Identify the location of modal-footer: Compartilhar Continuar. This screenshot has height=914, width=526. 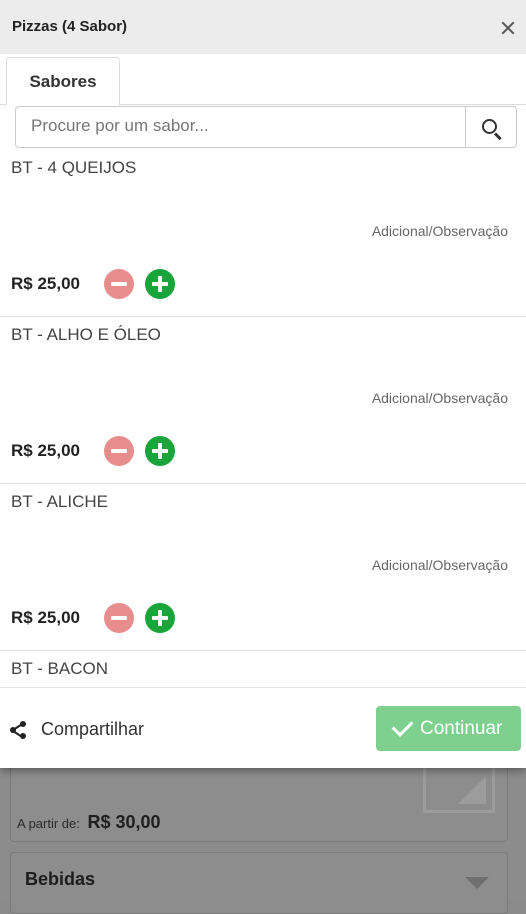
(263, 727).